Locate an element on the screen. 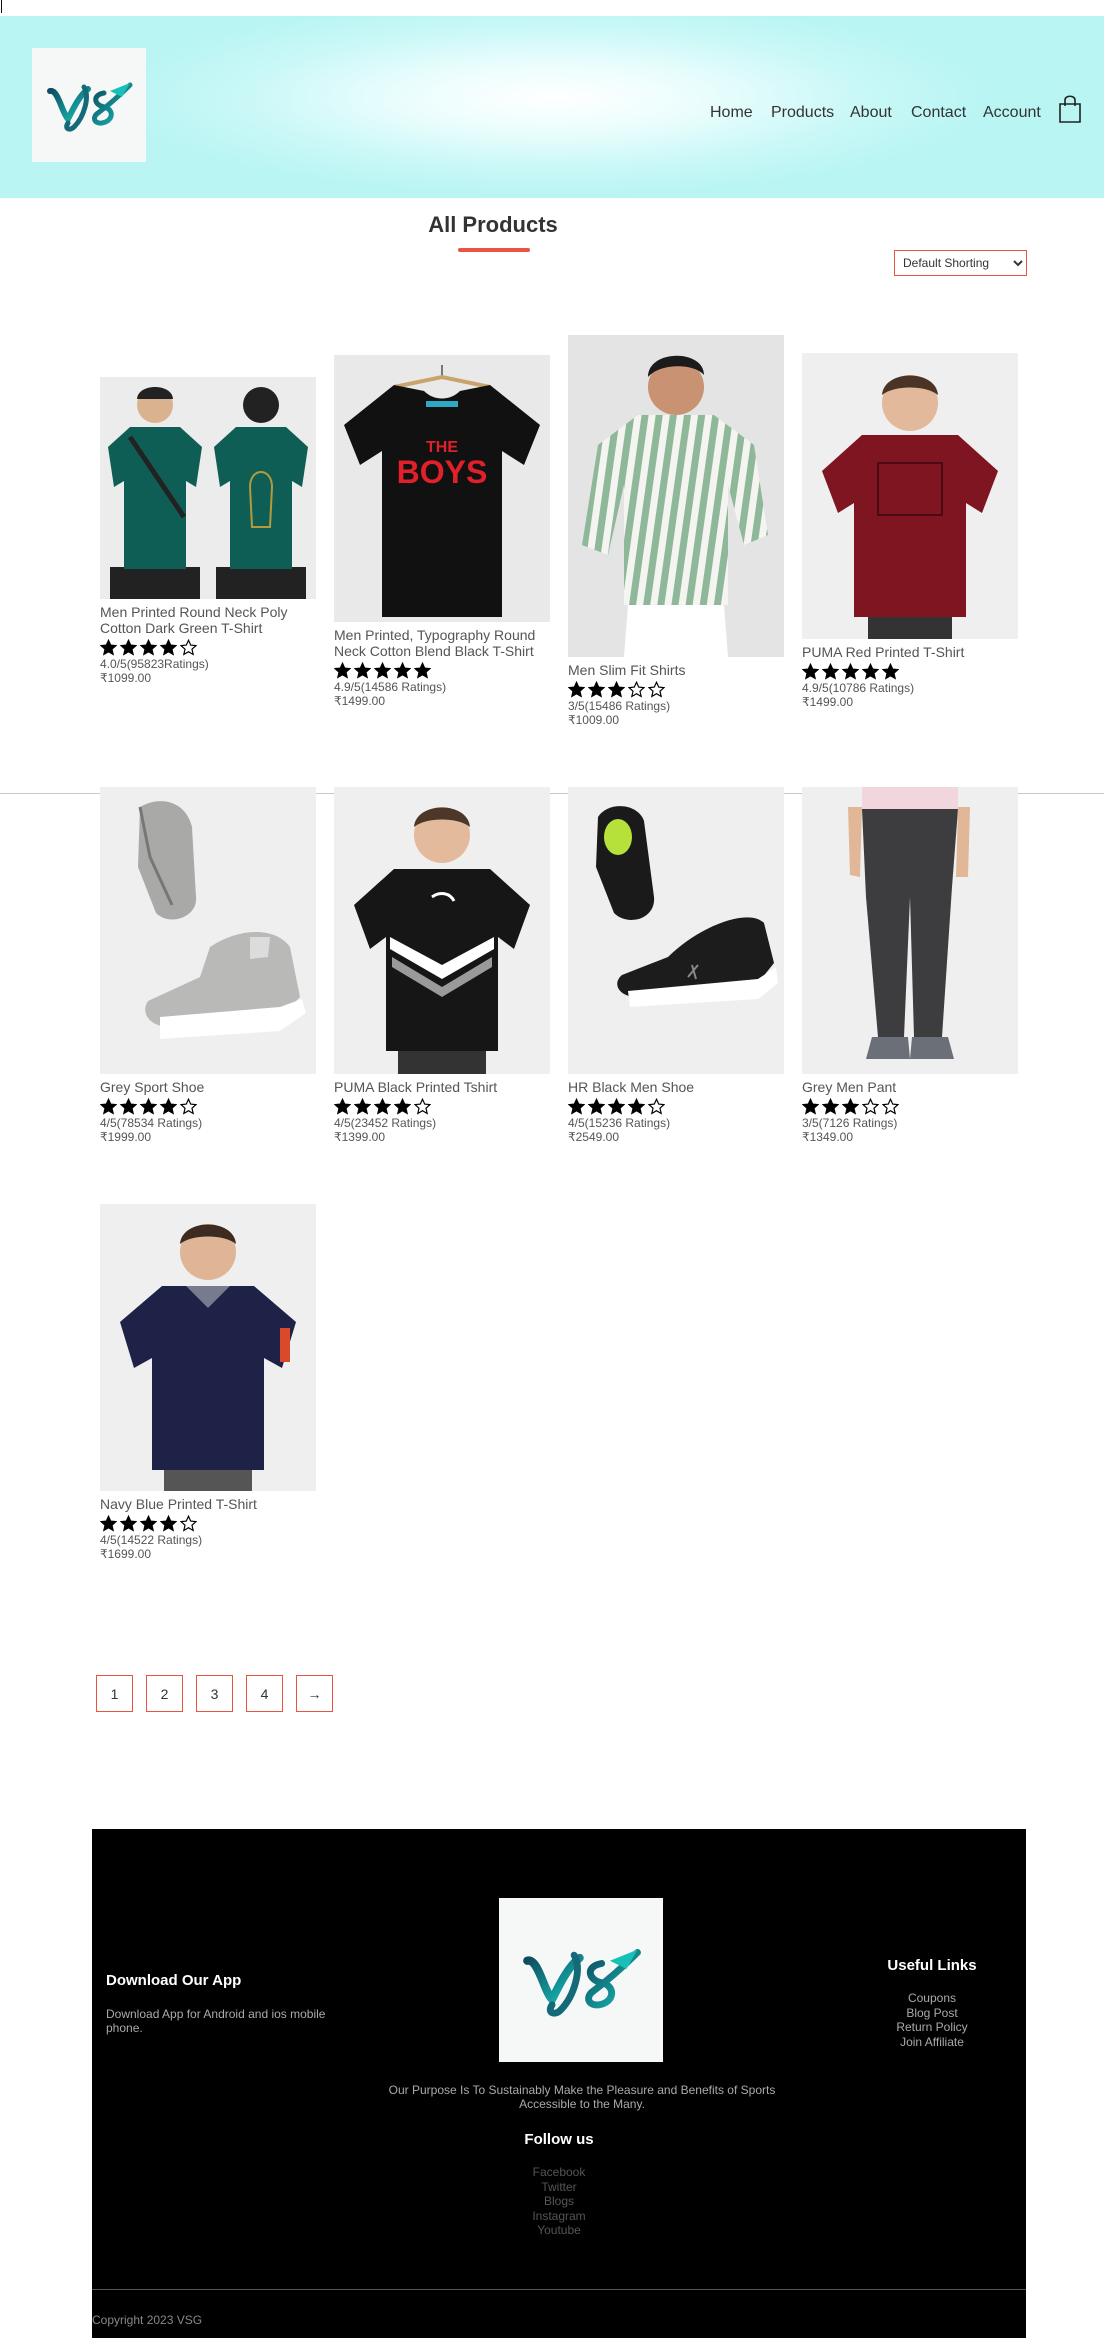 The height and width of the screenshot is (2338, 1104). sort-dropdown: Default Shorting is located at coordinates (960, 263).